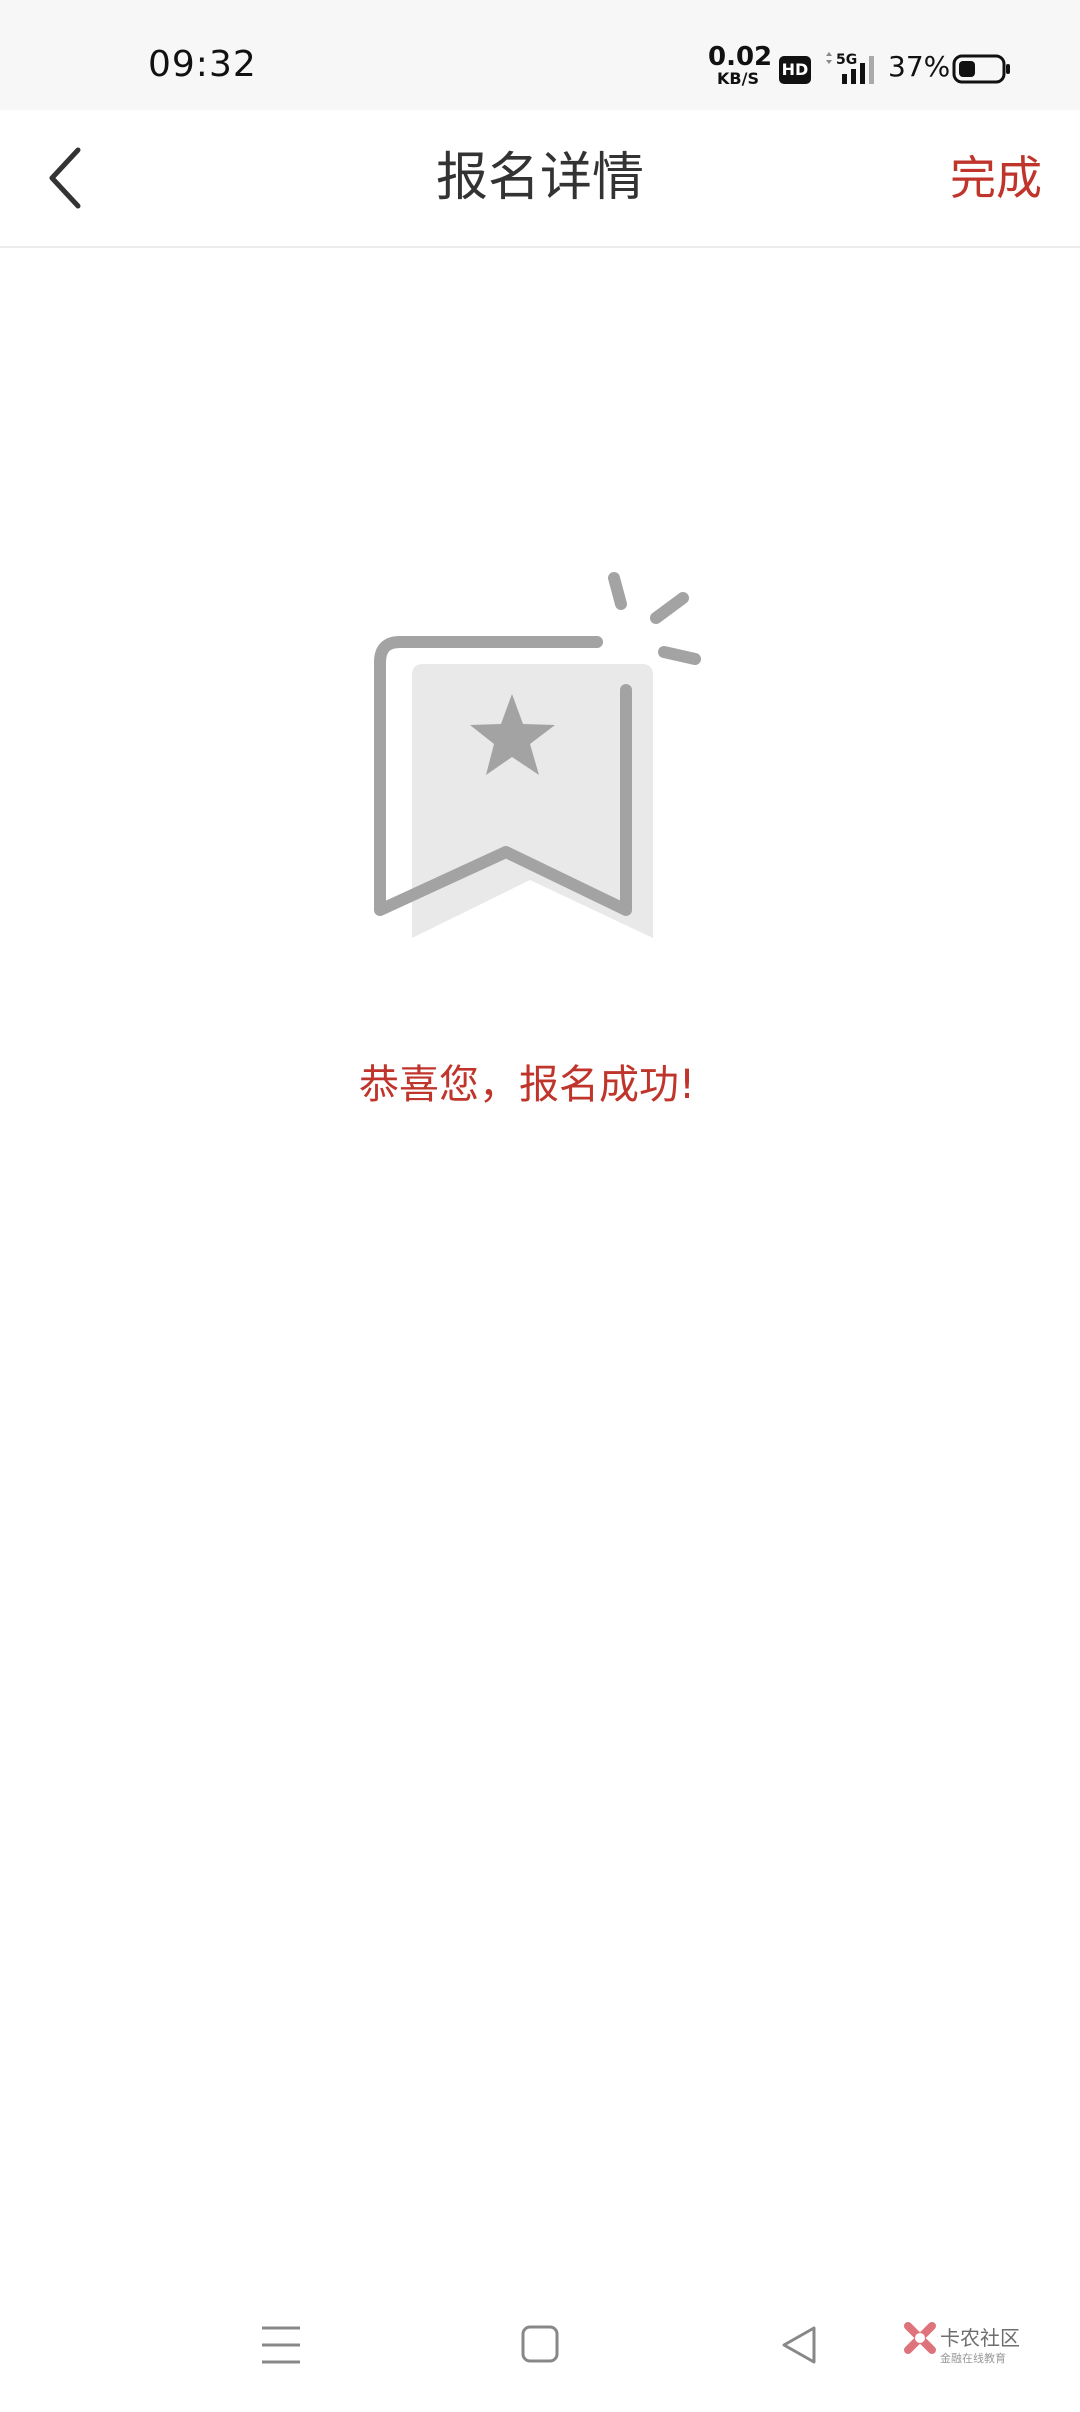 The width and height of the screenshot is (1080, 2412). I want to click on menu-icon, so click(281, 2345).